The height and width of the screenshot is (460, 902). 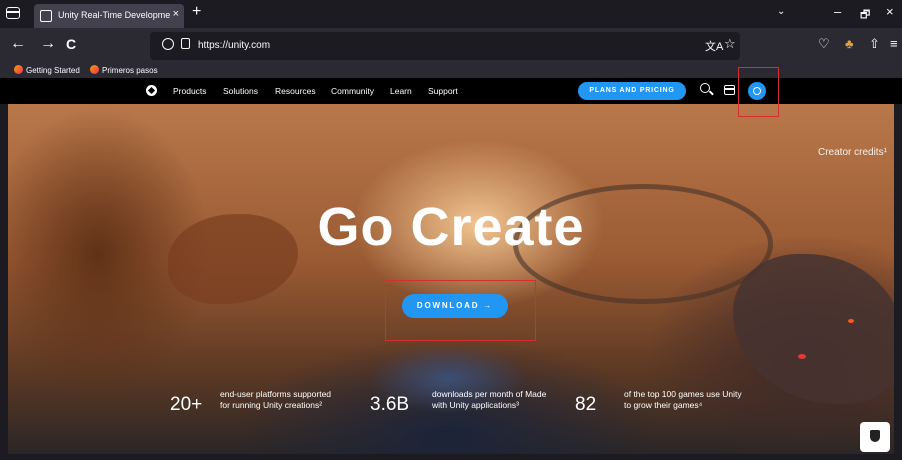 I want to click on nav-link-resources: Resources, so click(x=295, y=91).